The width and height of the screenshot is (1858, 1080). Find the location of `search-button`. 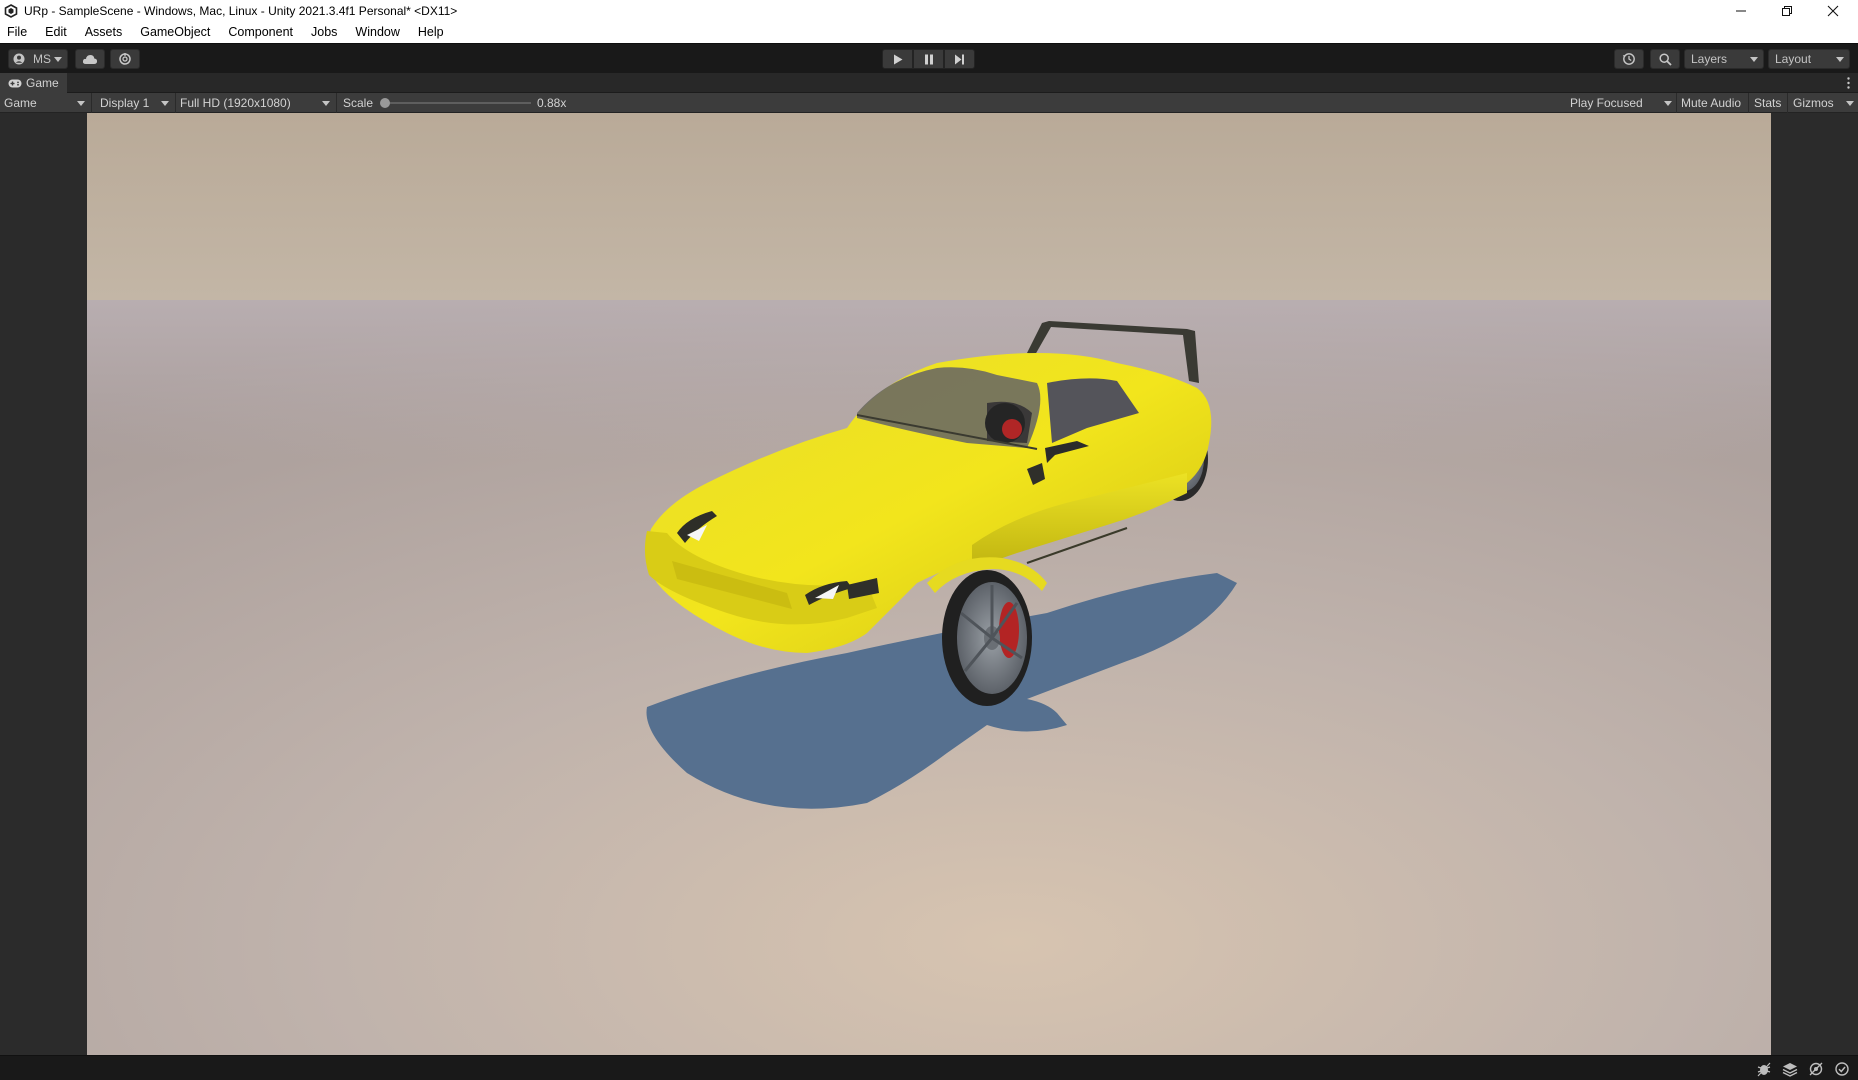

search-button is located at coordinates (1665, 59).